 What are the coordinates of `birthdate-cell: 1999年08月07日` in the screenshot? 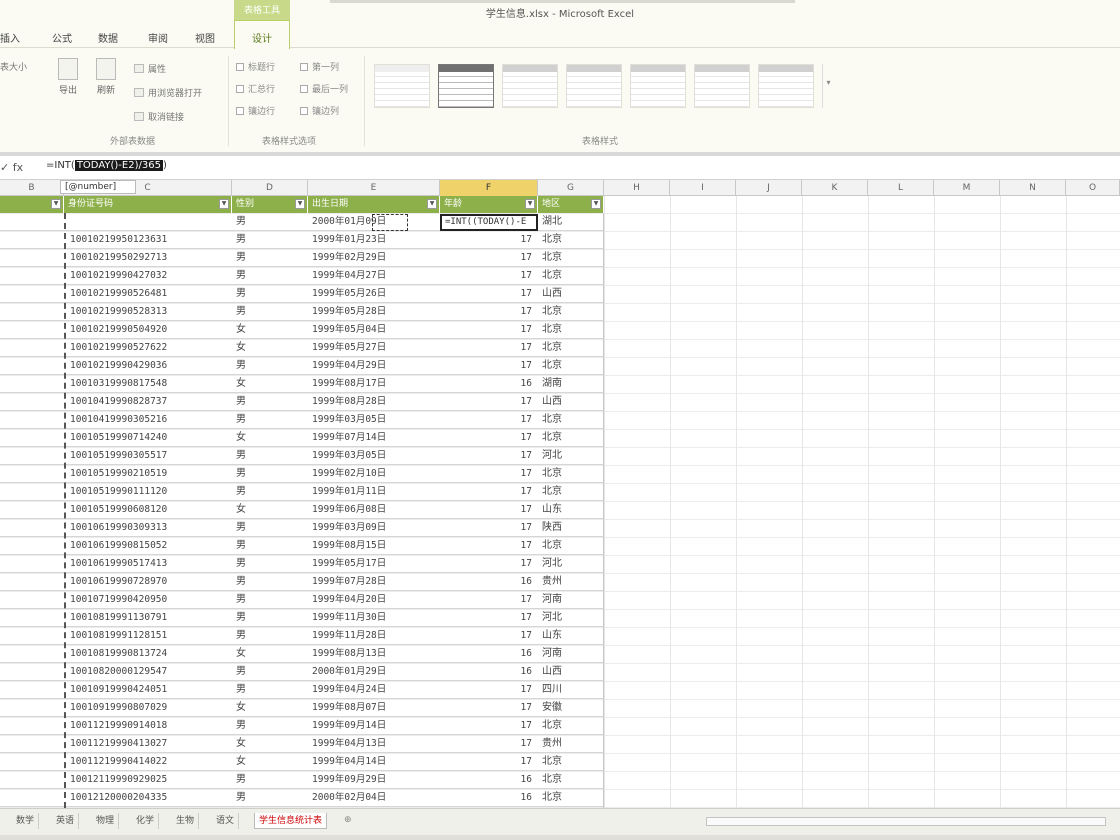 It's located at (375, 708).